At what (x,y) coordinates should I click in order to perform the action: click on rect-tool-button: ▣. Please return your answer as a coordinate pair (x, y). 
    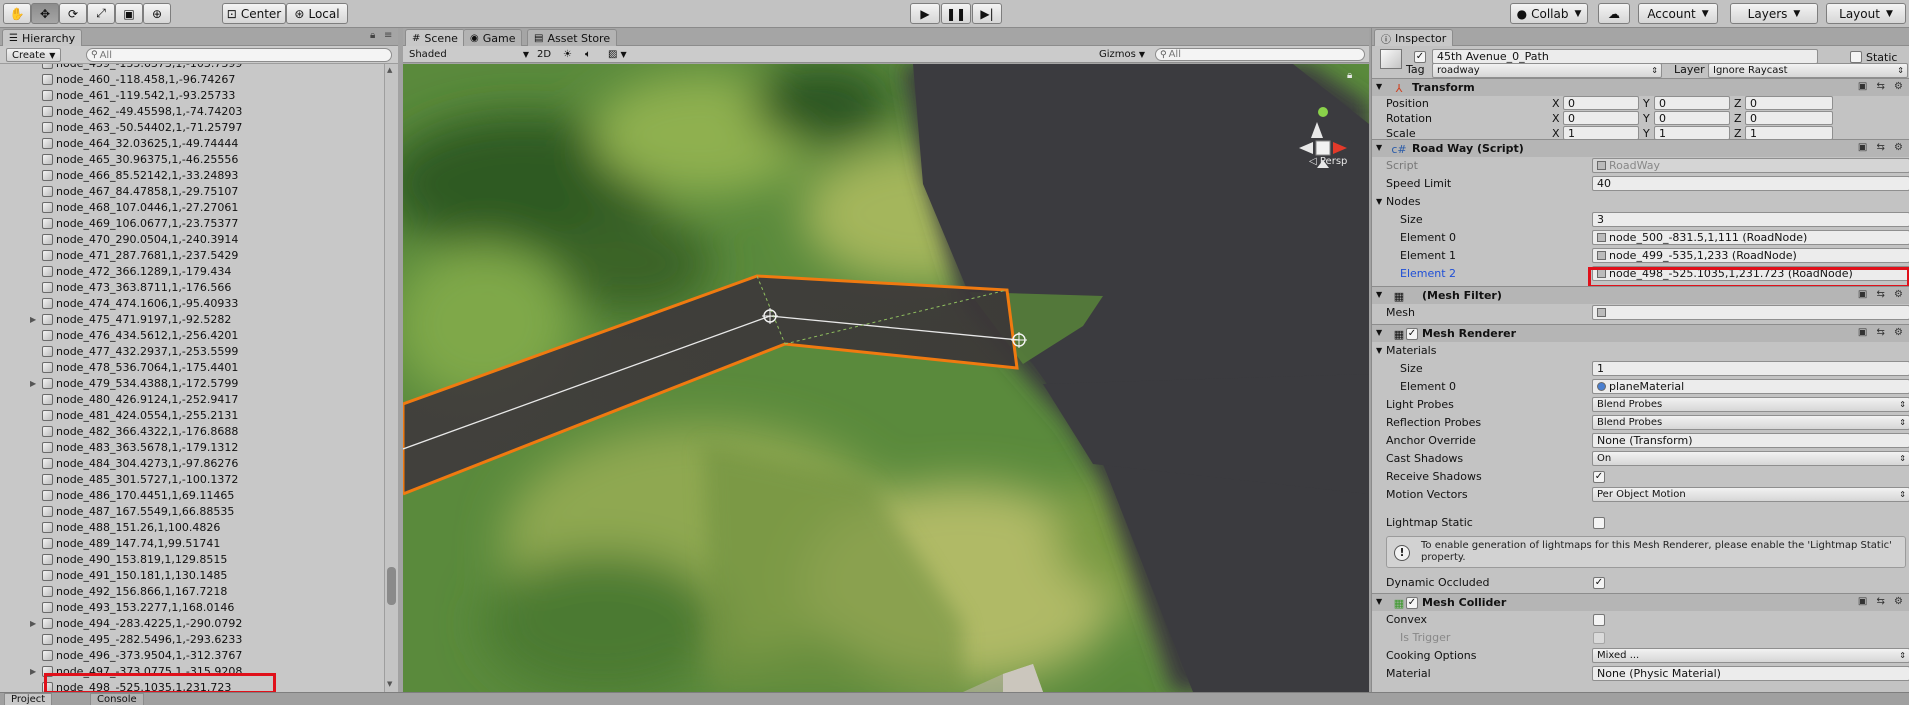
    Looking at the image, I should click on (129, 13).